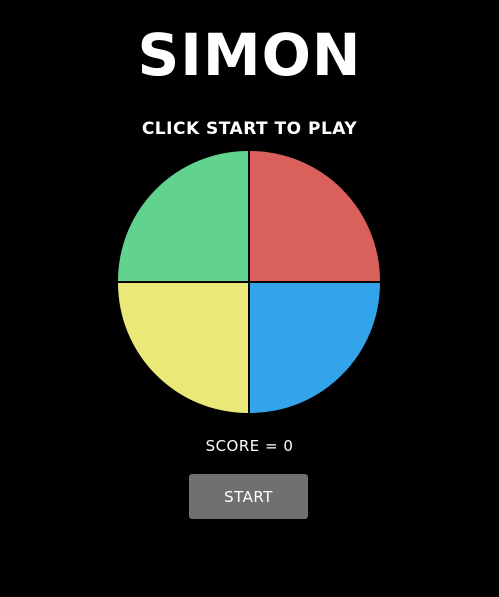 The image size is (499, 597). Describe the element at coordinates (183, 348) in the screenshot. I see `yellow-pad` at that location.